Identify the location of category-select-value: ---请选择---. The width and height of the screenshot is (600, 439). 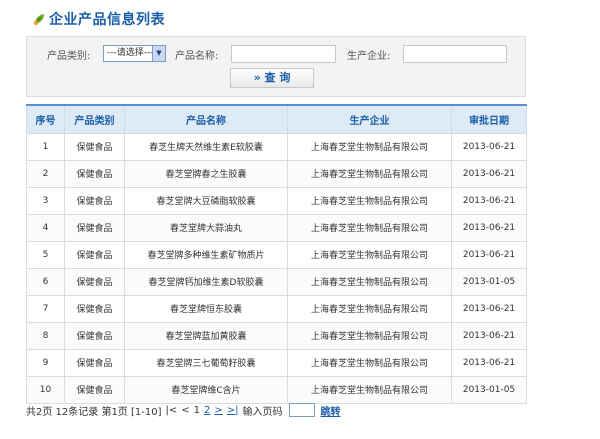
(130, 53).